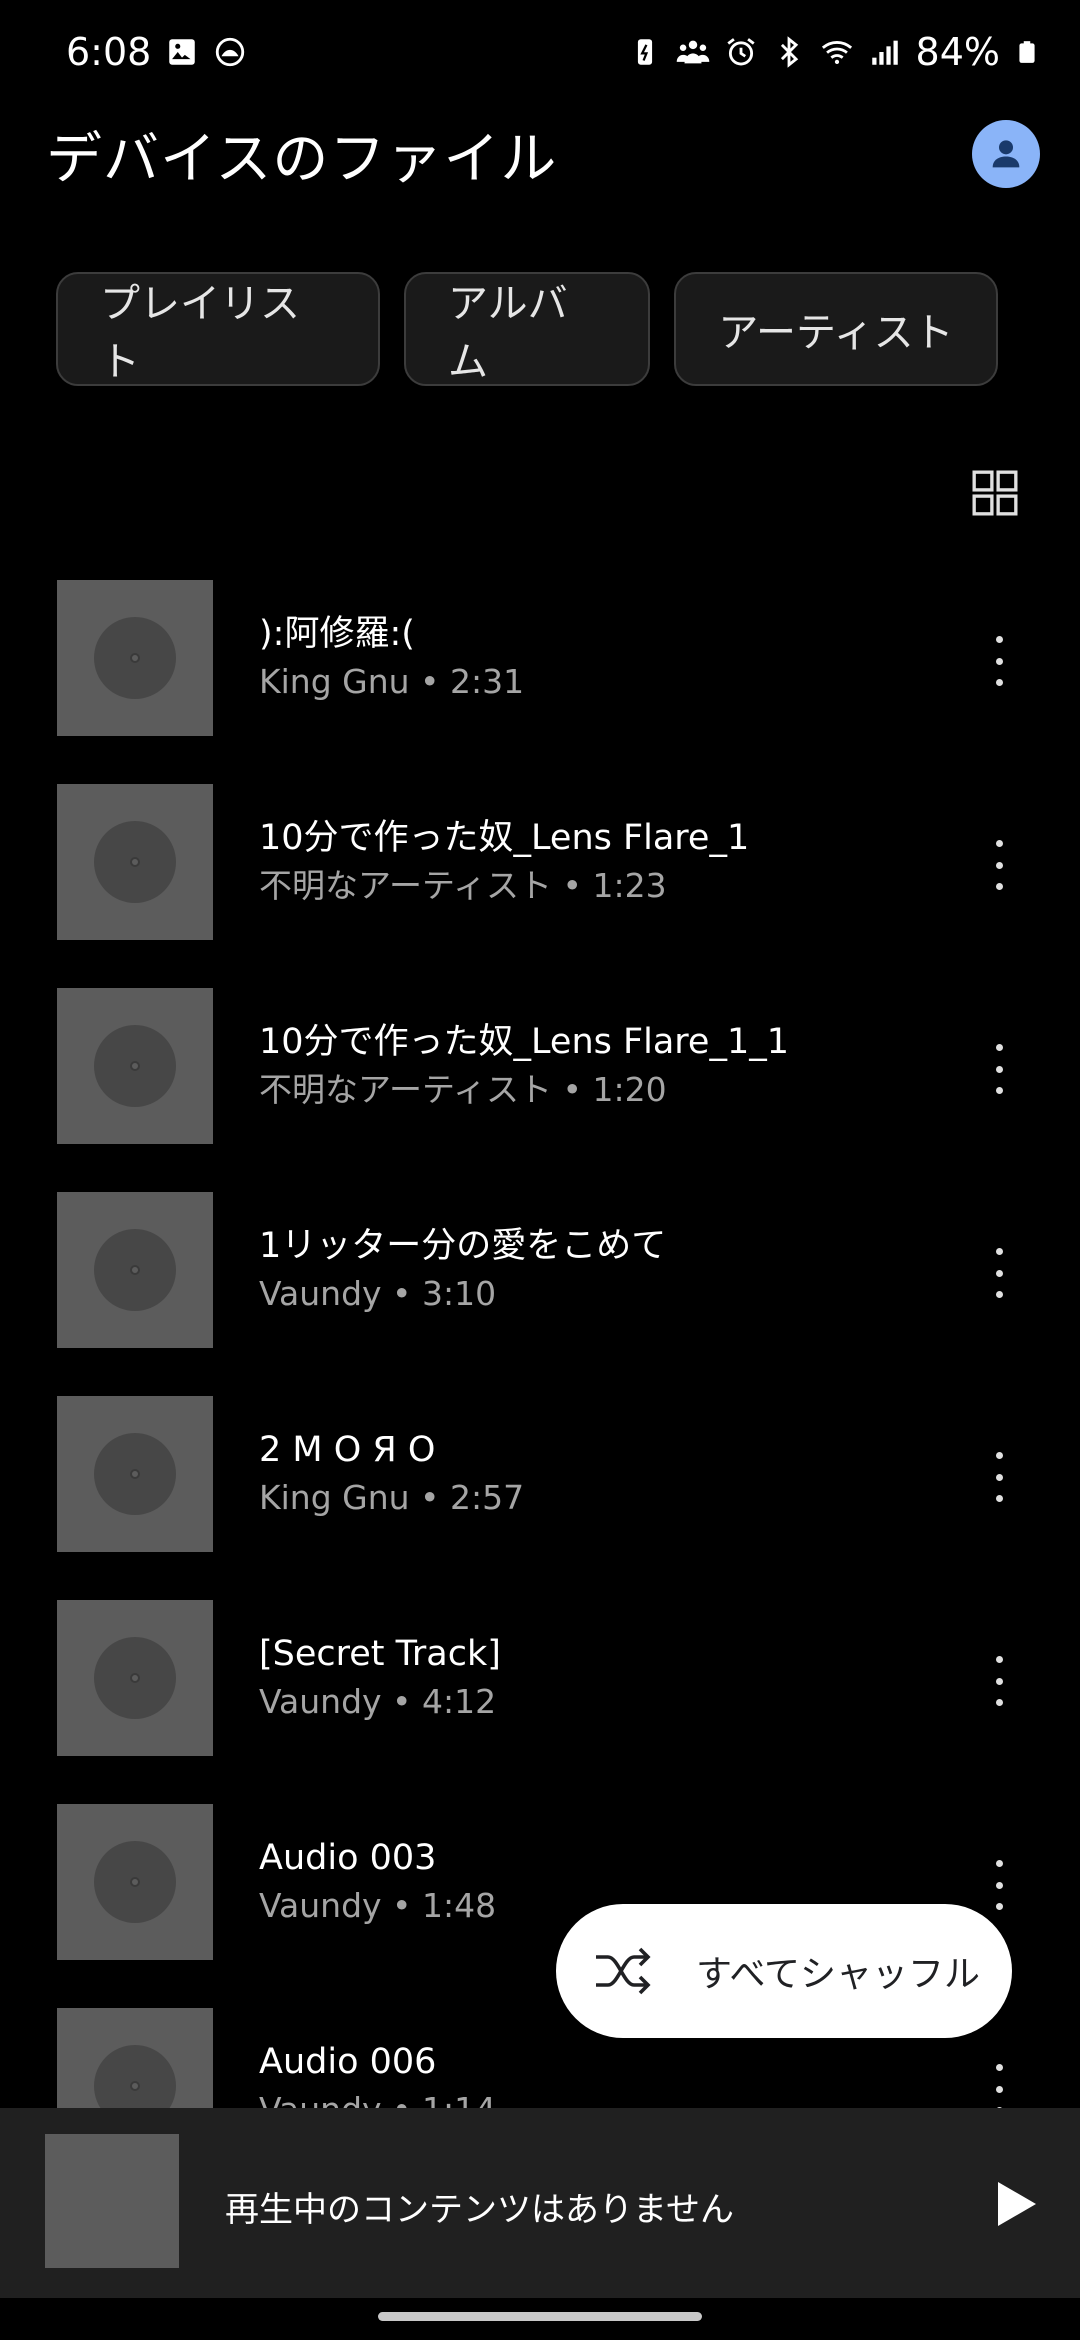 The height and width of the screenshot is (2340, 1080). I want to click on song-subtitle: 不明なアーティスト • 1:23, so click(463, 885).